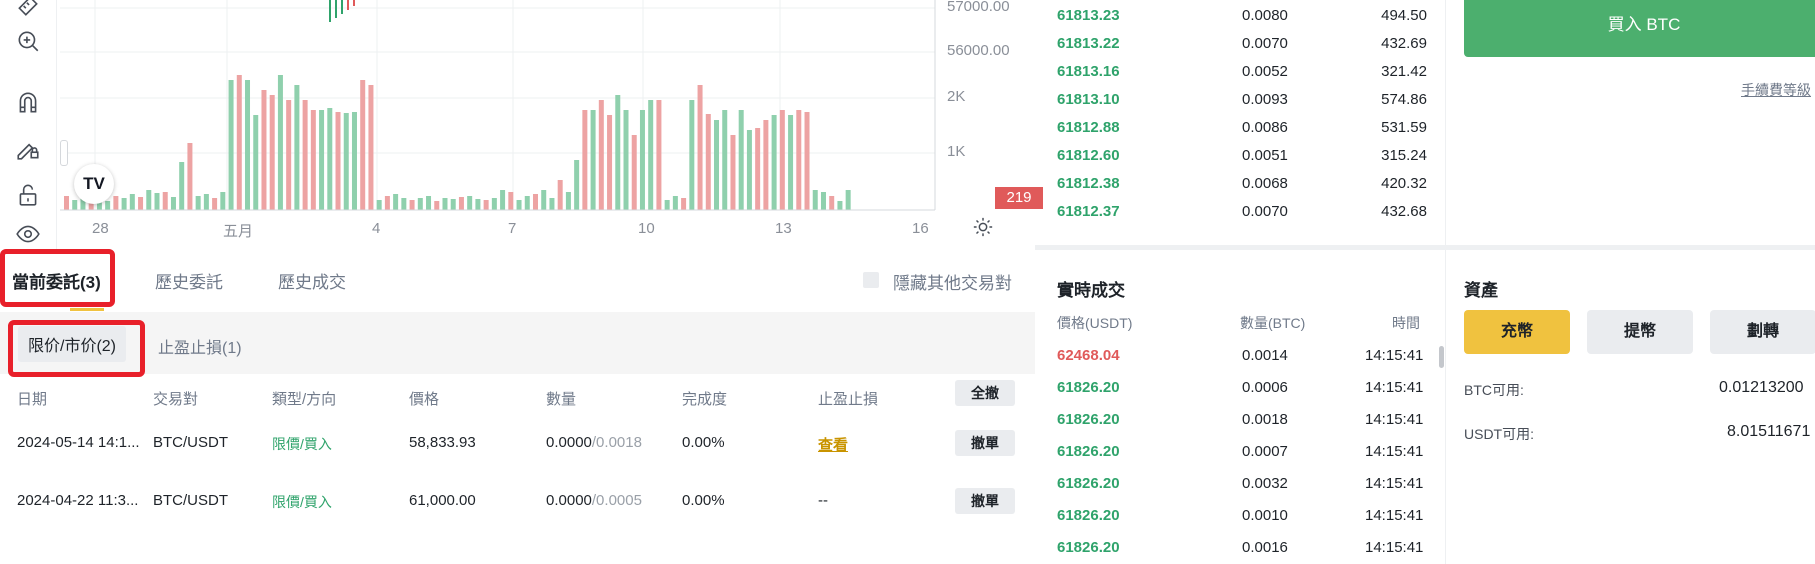  What do you see at coordinates (1394, 547) in the screenshot?
I see `trade-time: 14:15:41` at bounding box center [1394, 547].